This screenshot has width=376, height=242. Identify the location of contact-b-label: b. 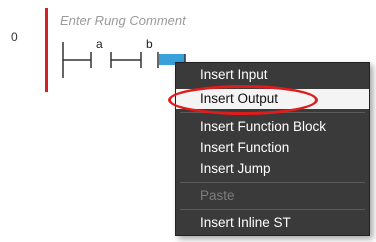
(149, 44).